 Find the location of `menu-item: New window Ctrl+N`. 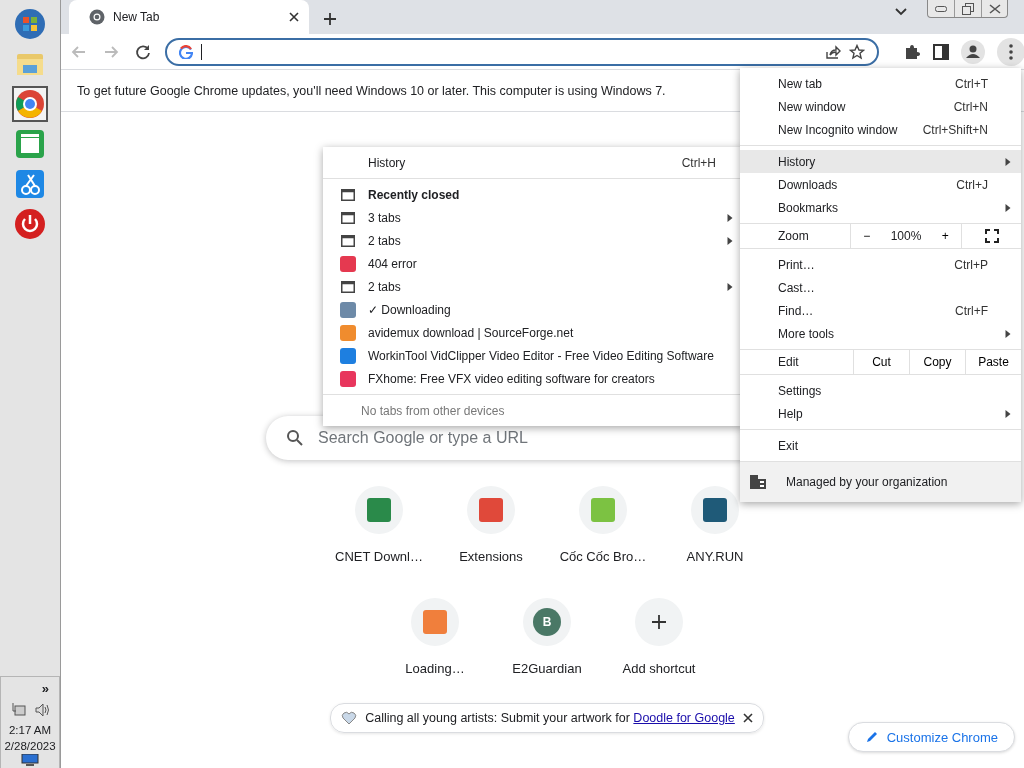

menu-item: New window Ctrl+N is located at coordinates (880, 106).